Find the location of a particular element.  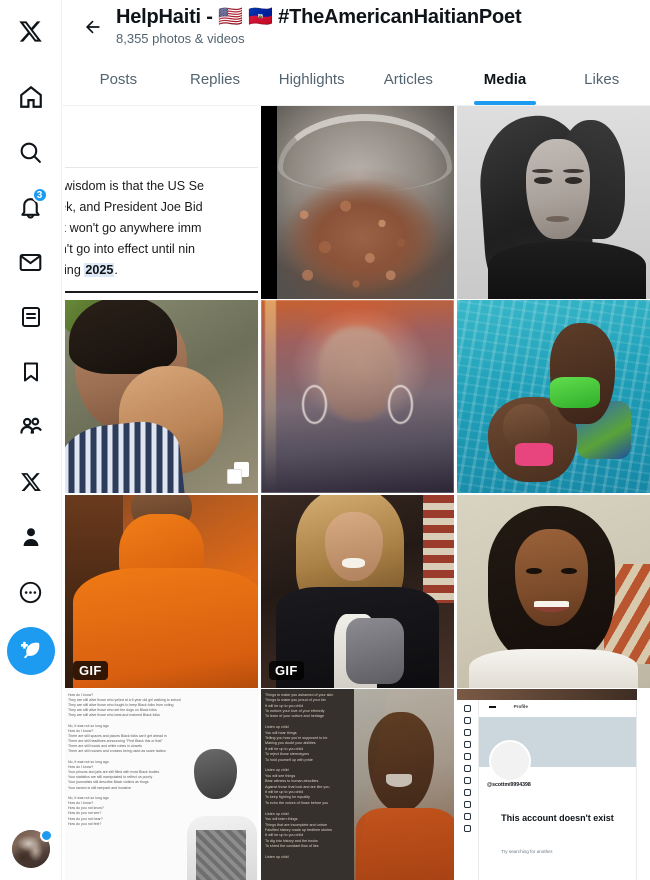

left-nav-sidebar: 3 is located at coordinates (31, 440).